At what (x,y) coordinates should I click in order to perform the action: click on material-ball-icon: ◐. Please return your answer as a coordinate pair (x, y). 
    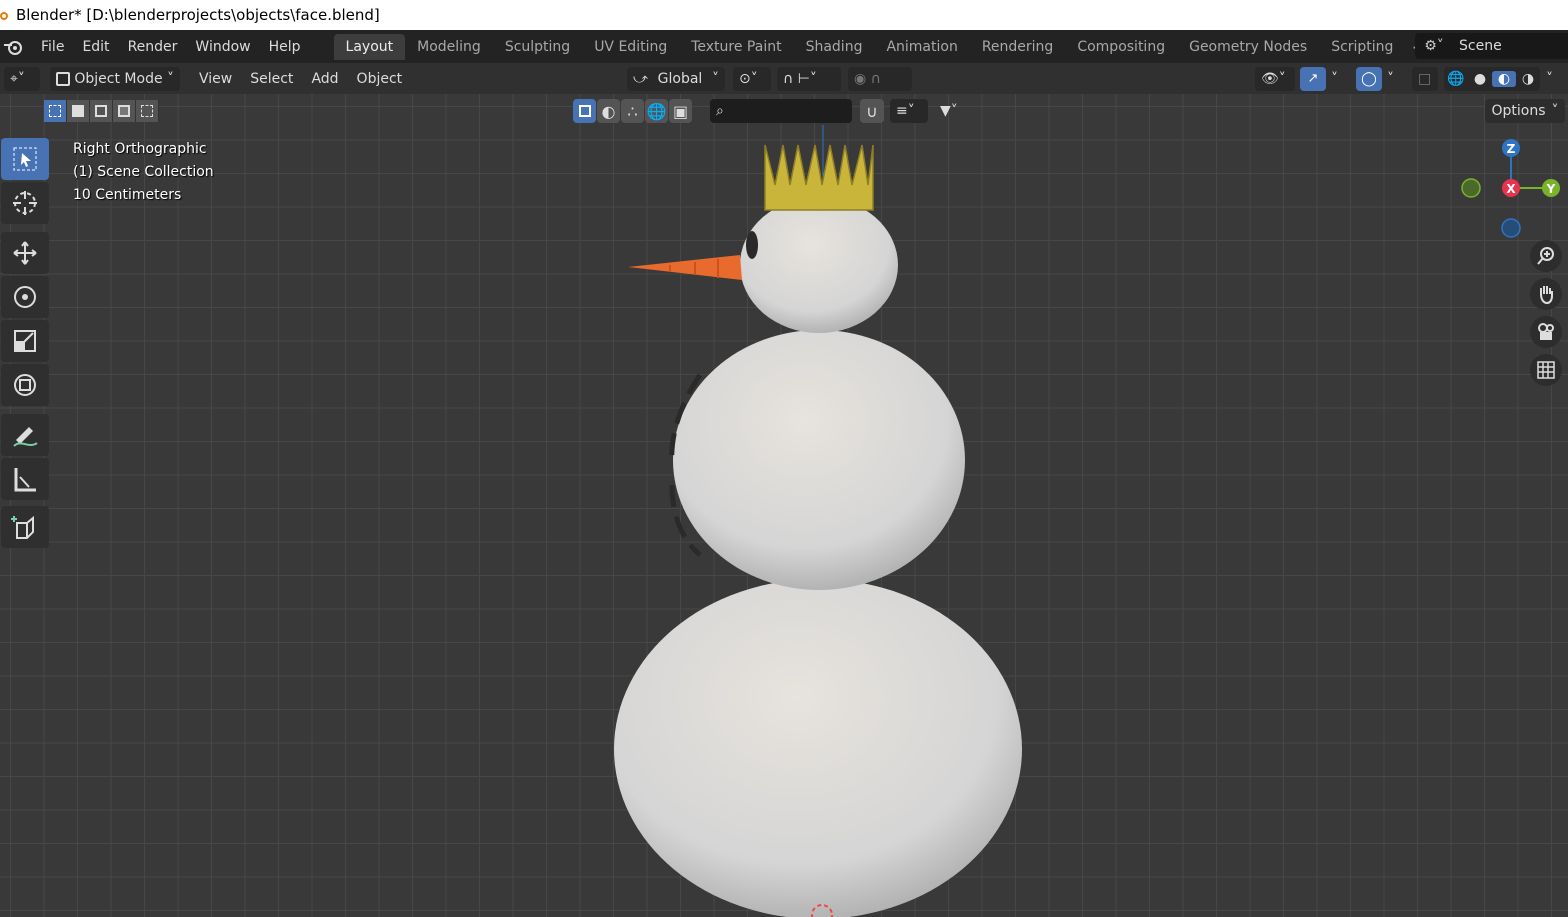
    Looking at the image, I should click on (608, 111).